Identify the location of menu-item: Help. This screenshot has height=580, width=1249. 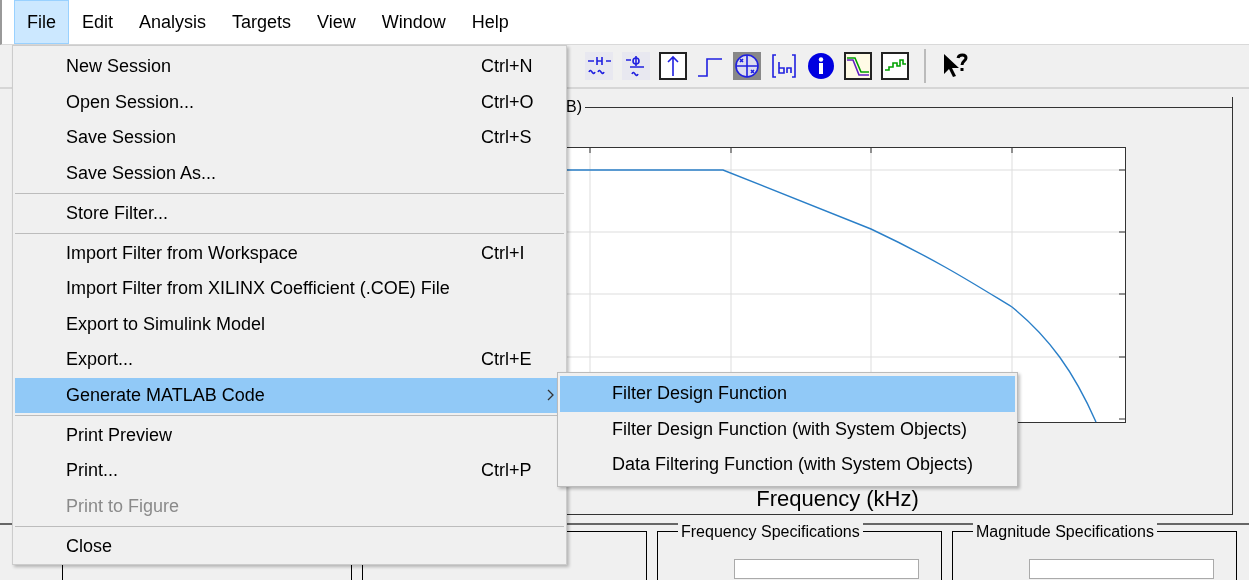
(490, 22).